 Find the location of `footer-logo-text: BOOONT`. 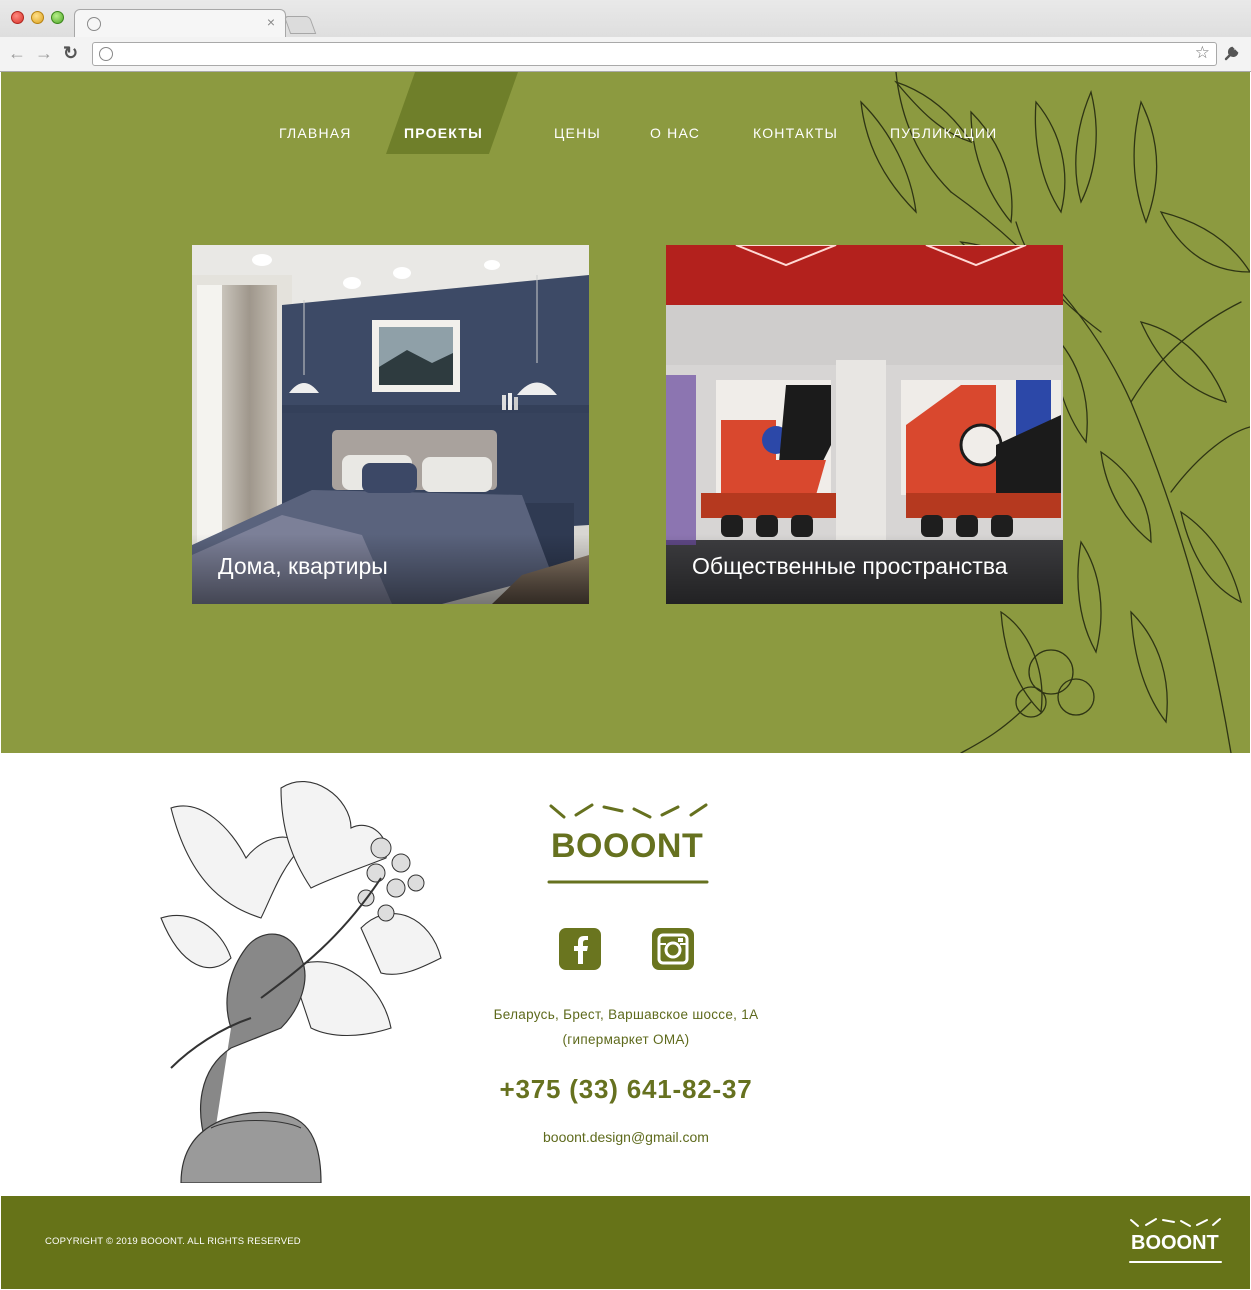

footer-logo-text: BOOONT is located at coordinates (1175, 1243).